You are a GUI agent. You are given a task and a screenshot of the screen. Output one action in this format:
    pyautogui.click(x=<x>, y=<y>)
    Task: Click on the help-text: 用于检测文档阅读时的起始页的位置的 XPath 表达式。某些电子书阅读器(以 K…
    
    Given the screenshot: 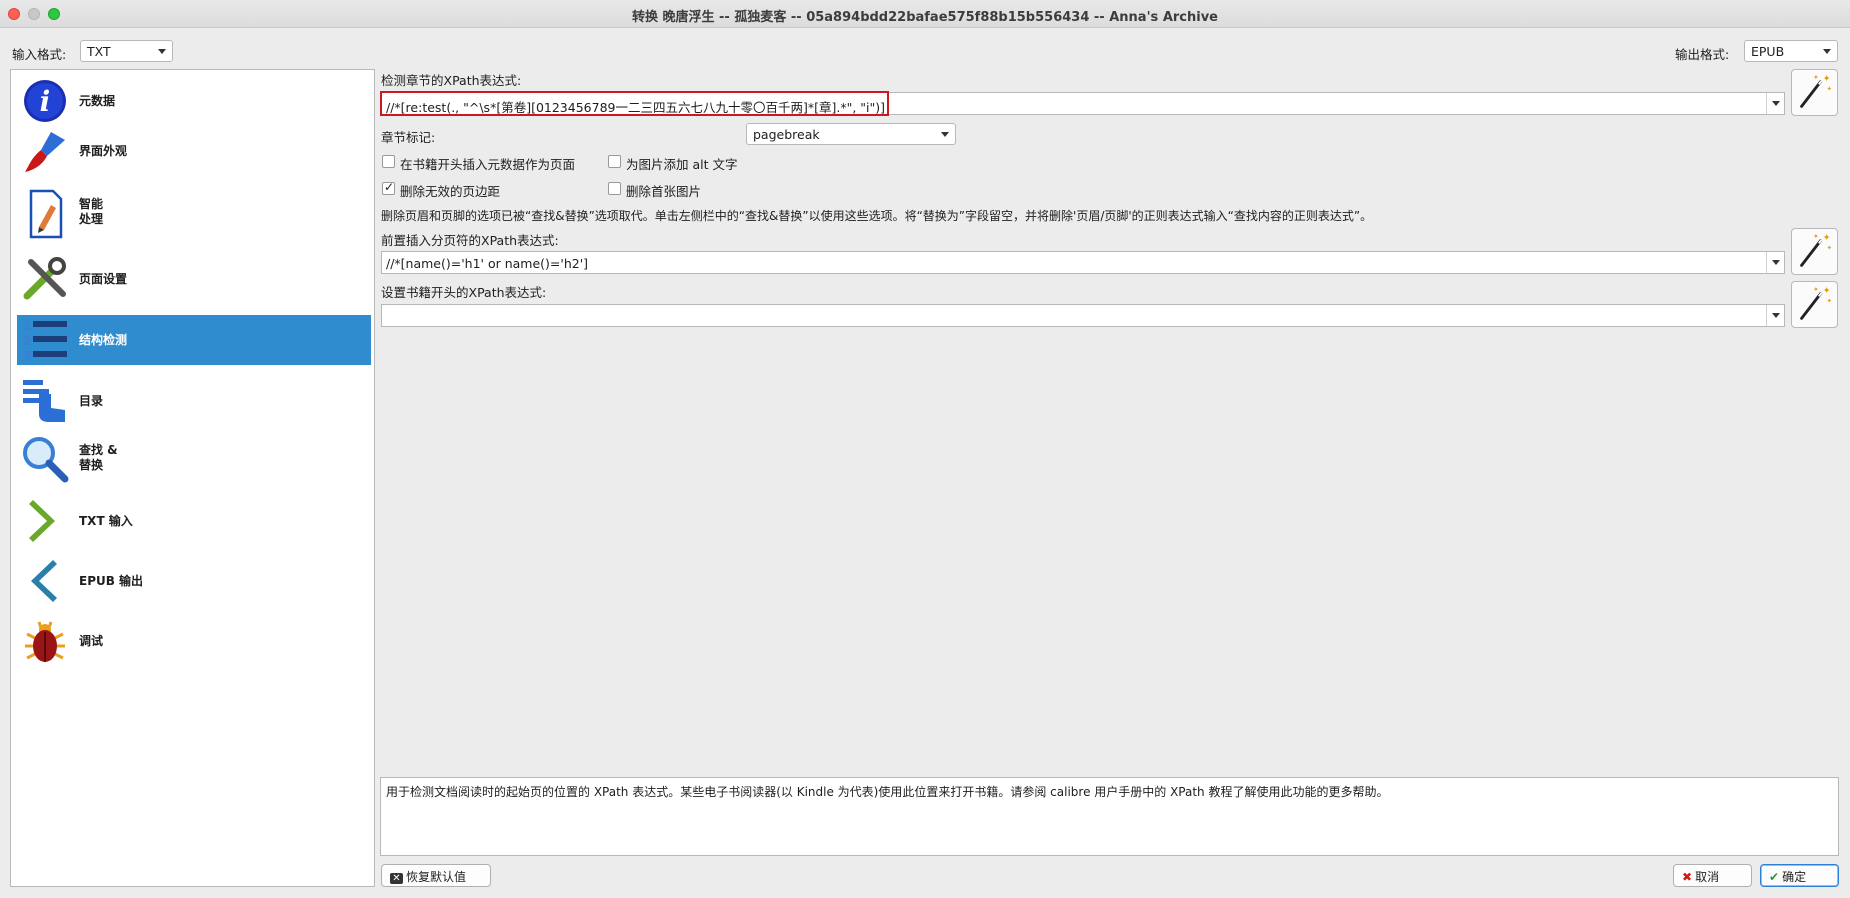 What is the action you would take?
    pyautogui.click(x=887, y=792)
    